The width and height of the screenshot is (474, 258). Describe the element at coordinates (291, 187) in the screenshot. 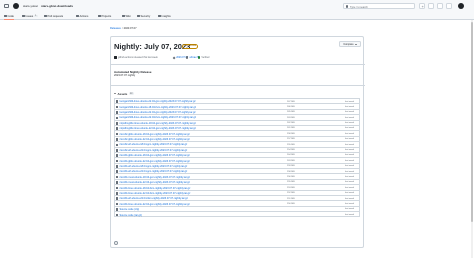

I see `asset-size: 253 MB` at that location.